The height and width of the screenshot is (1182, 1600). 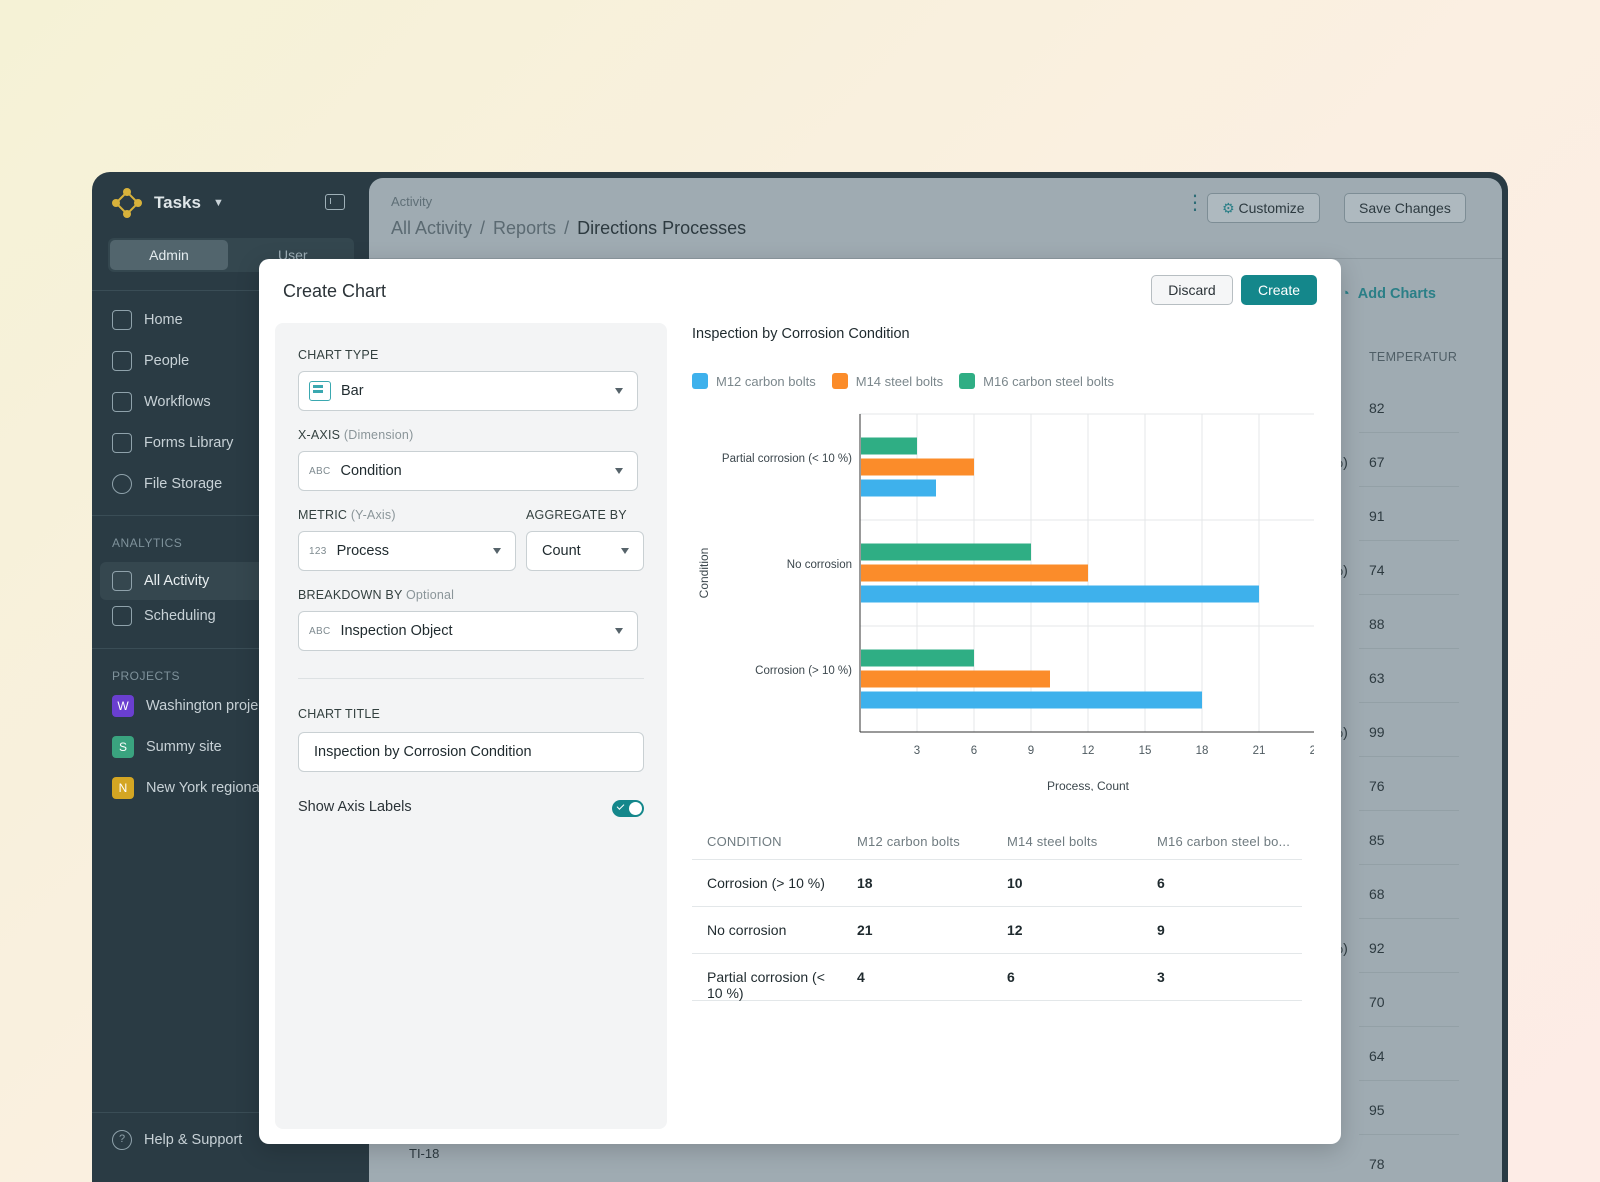 I want to click on people-icon, so click(x=122, y=361).